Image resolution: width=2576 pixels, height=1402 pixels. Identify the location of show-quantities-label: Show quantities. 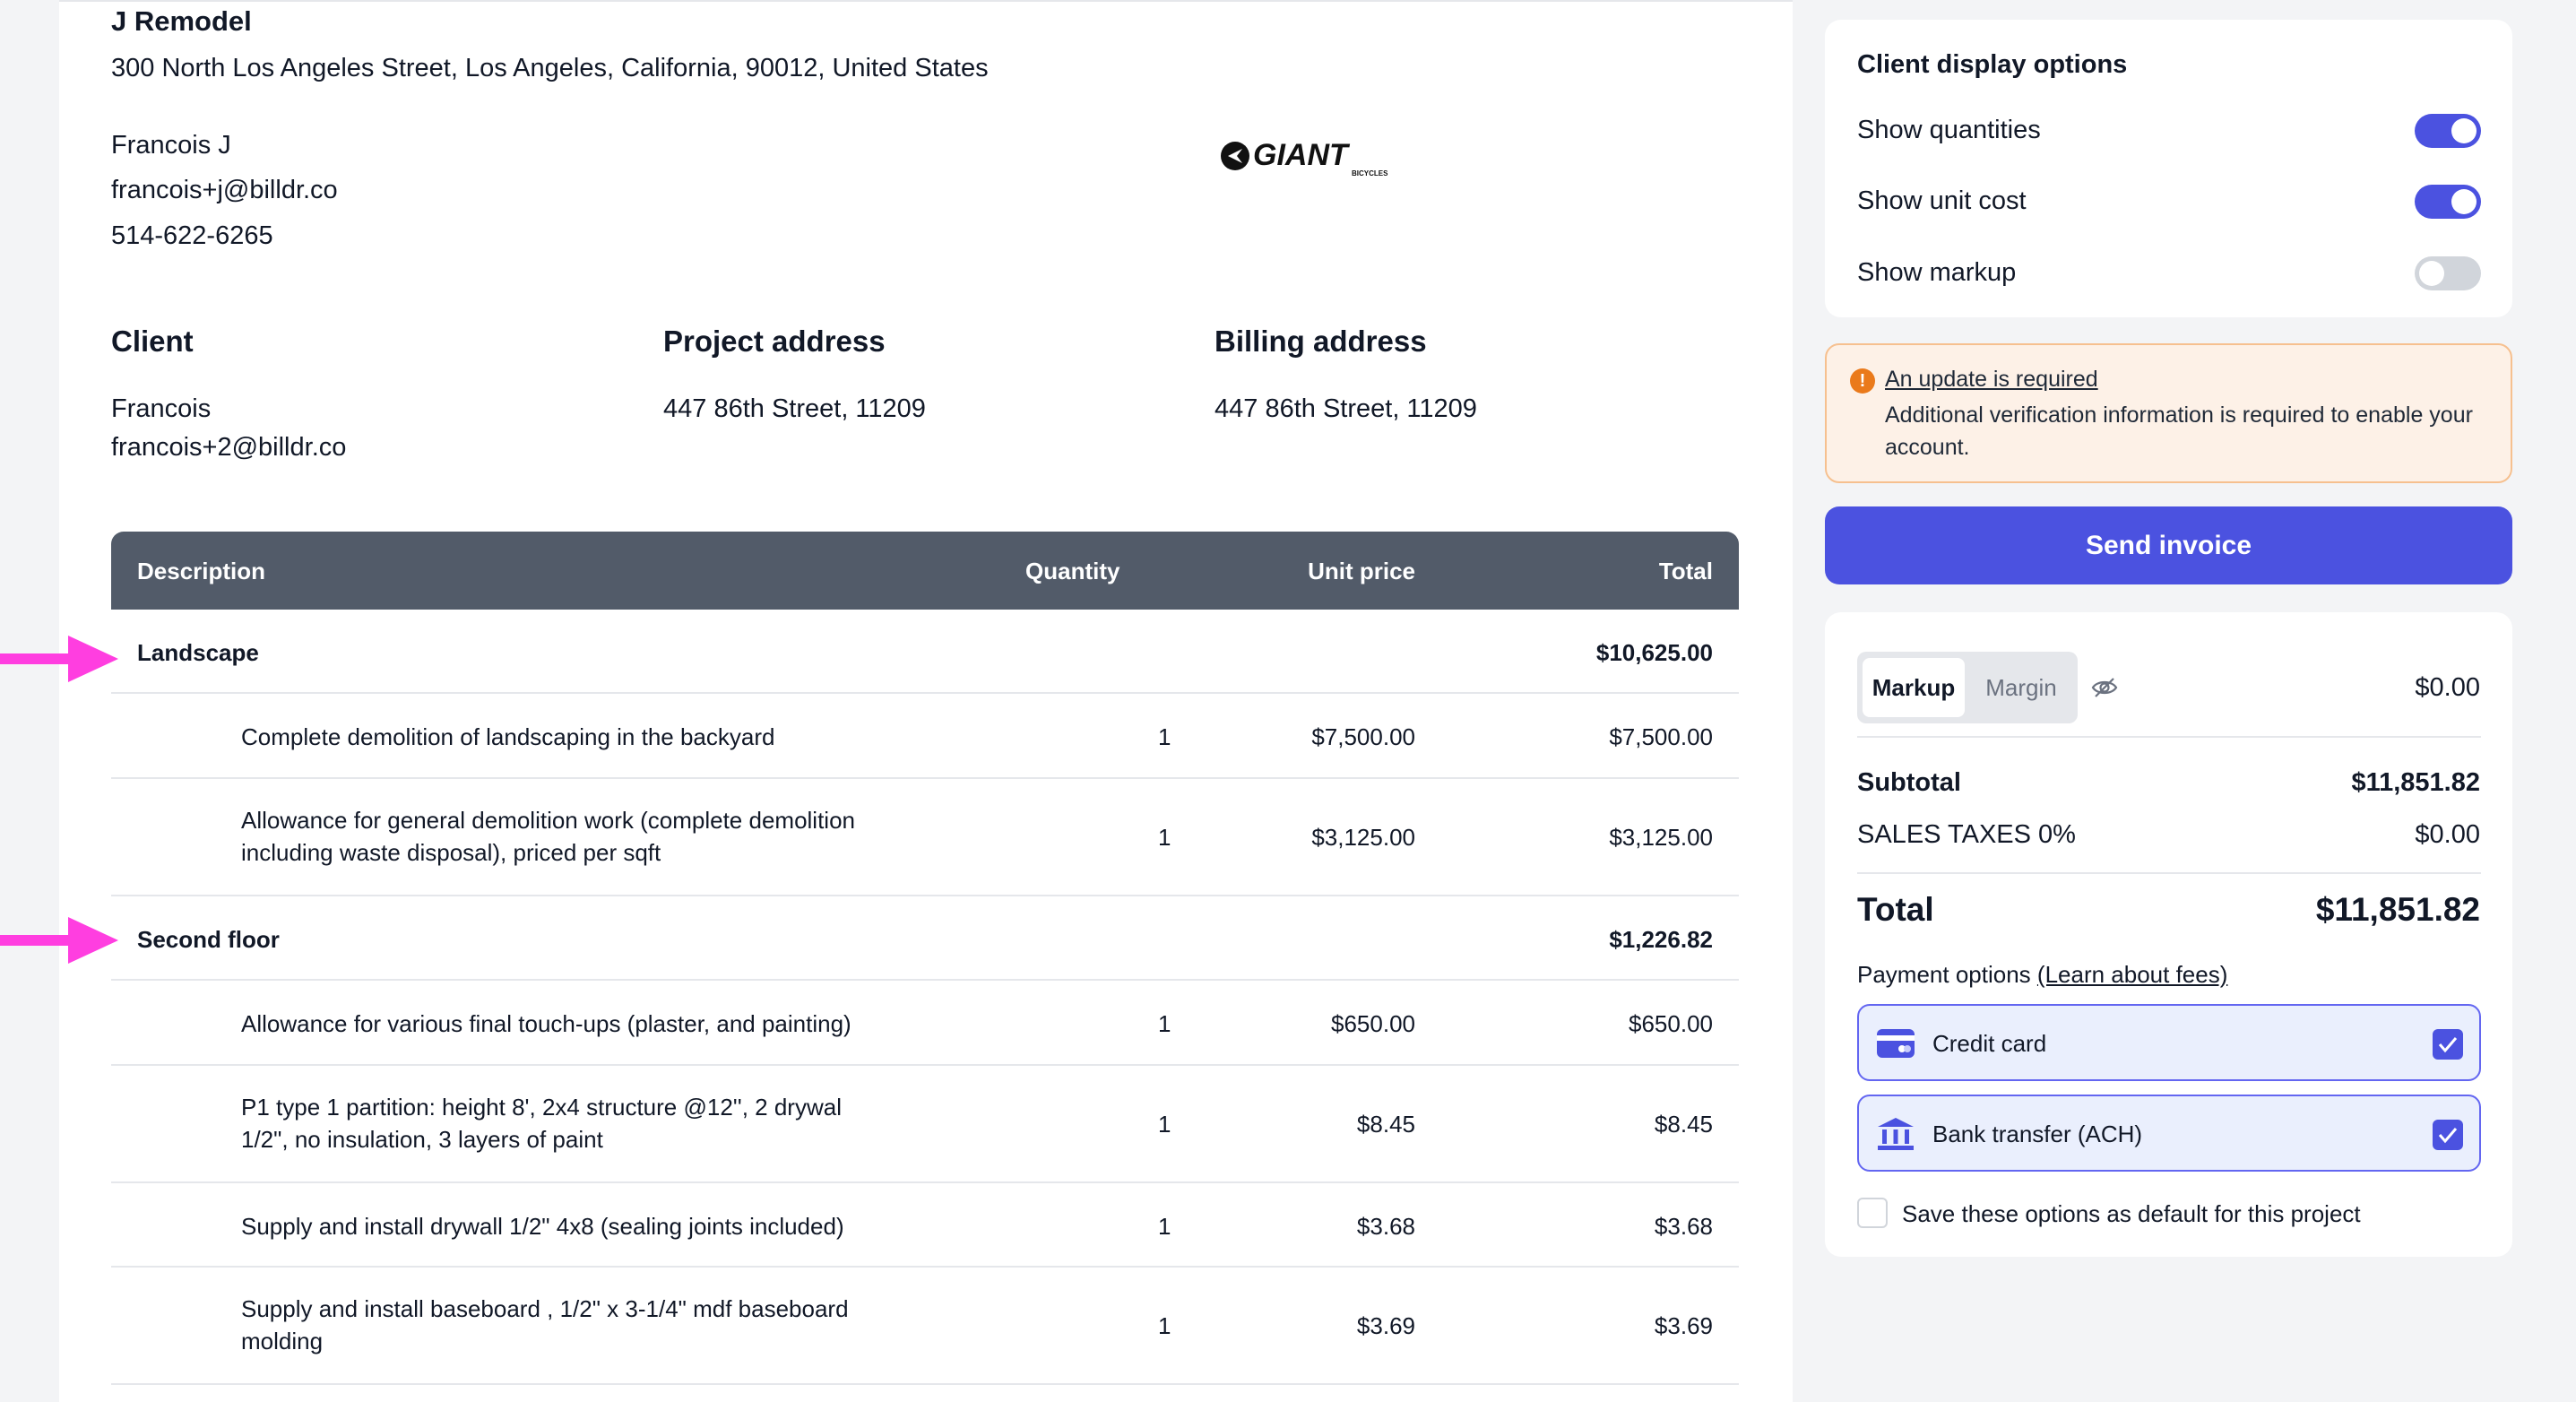
(1949, 130).